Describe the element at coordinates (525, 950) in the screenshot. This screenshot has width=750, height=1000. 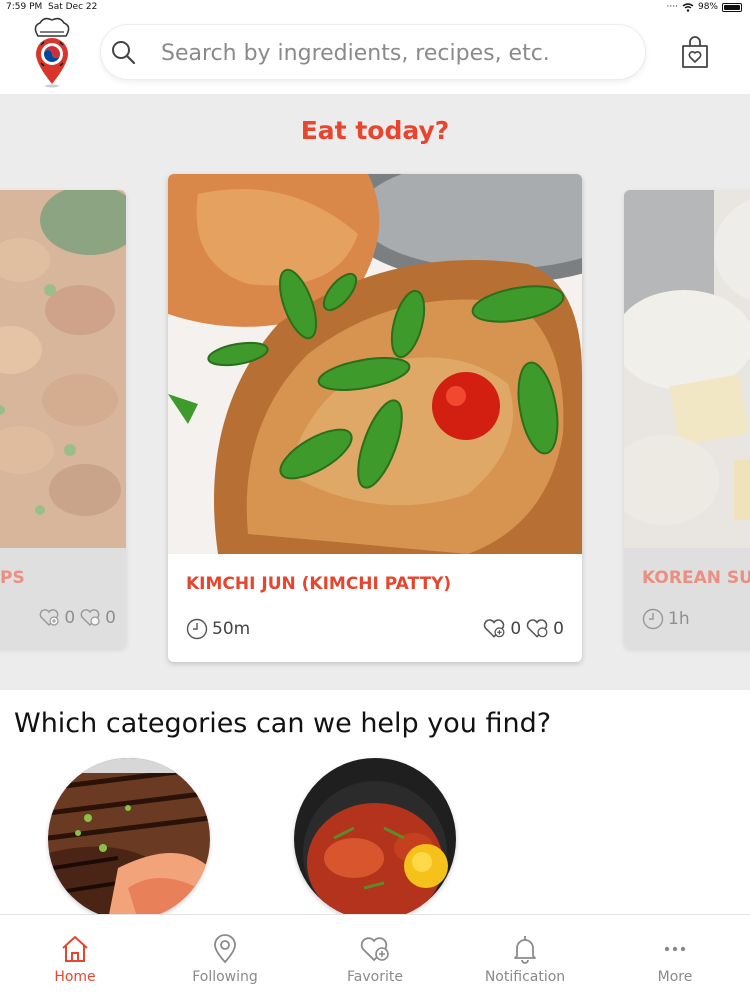
I see `bell-icon` at that location.